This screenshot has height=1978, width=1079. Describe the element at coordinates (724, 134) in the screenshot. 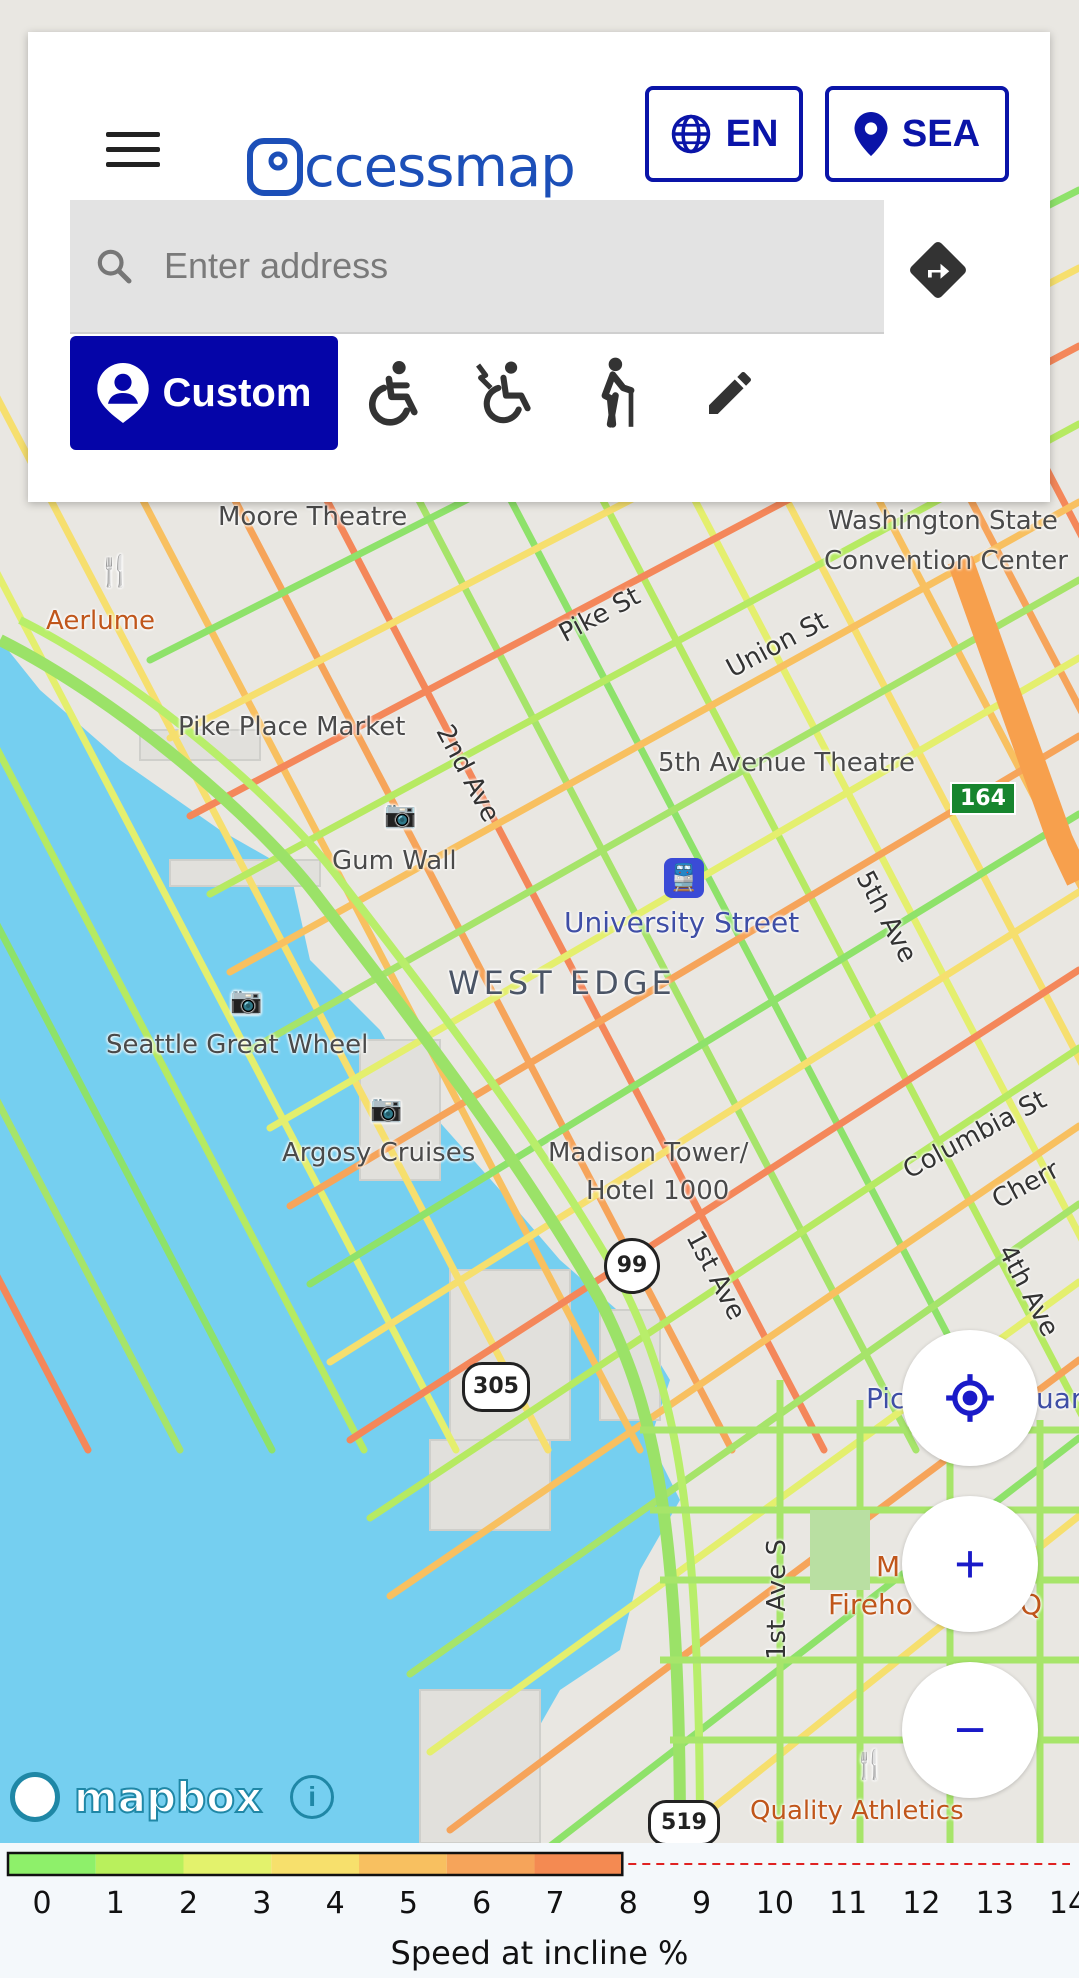

I see `language-button: EN` at that location.